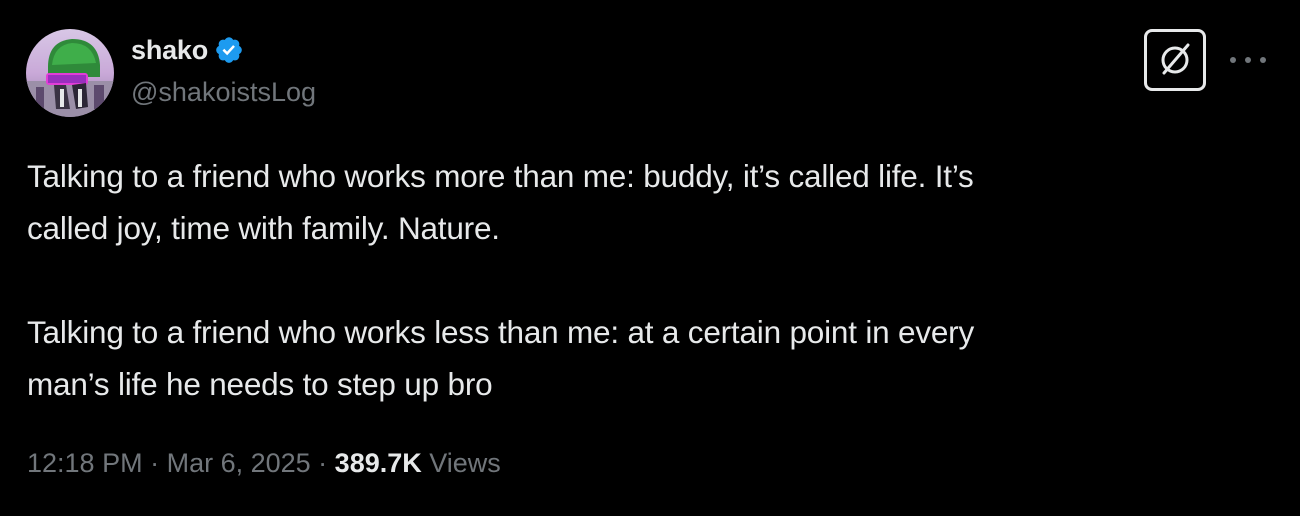 The image size is (1300, 516). What do you see at coordinates (169, 50) in the screenshot?
I see `author-display-name: shako` at bounding box center [169, 50].